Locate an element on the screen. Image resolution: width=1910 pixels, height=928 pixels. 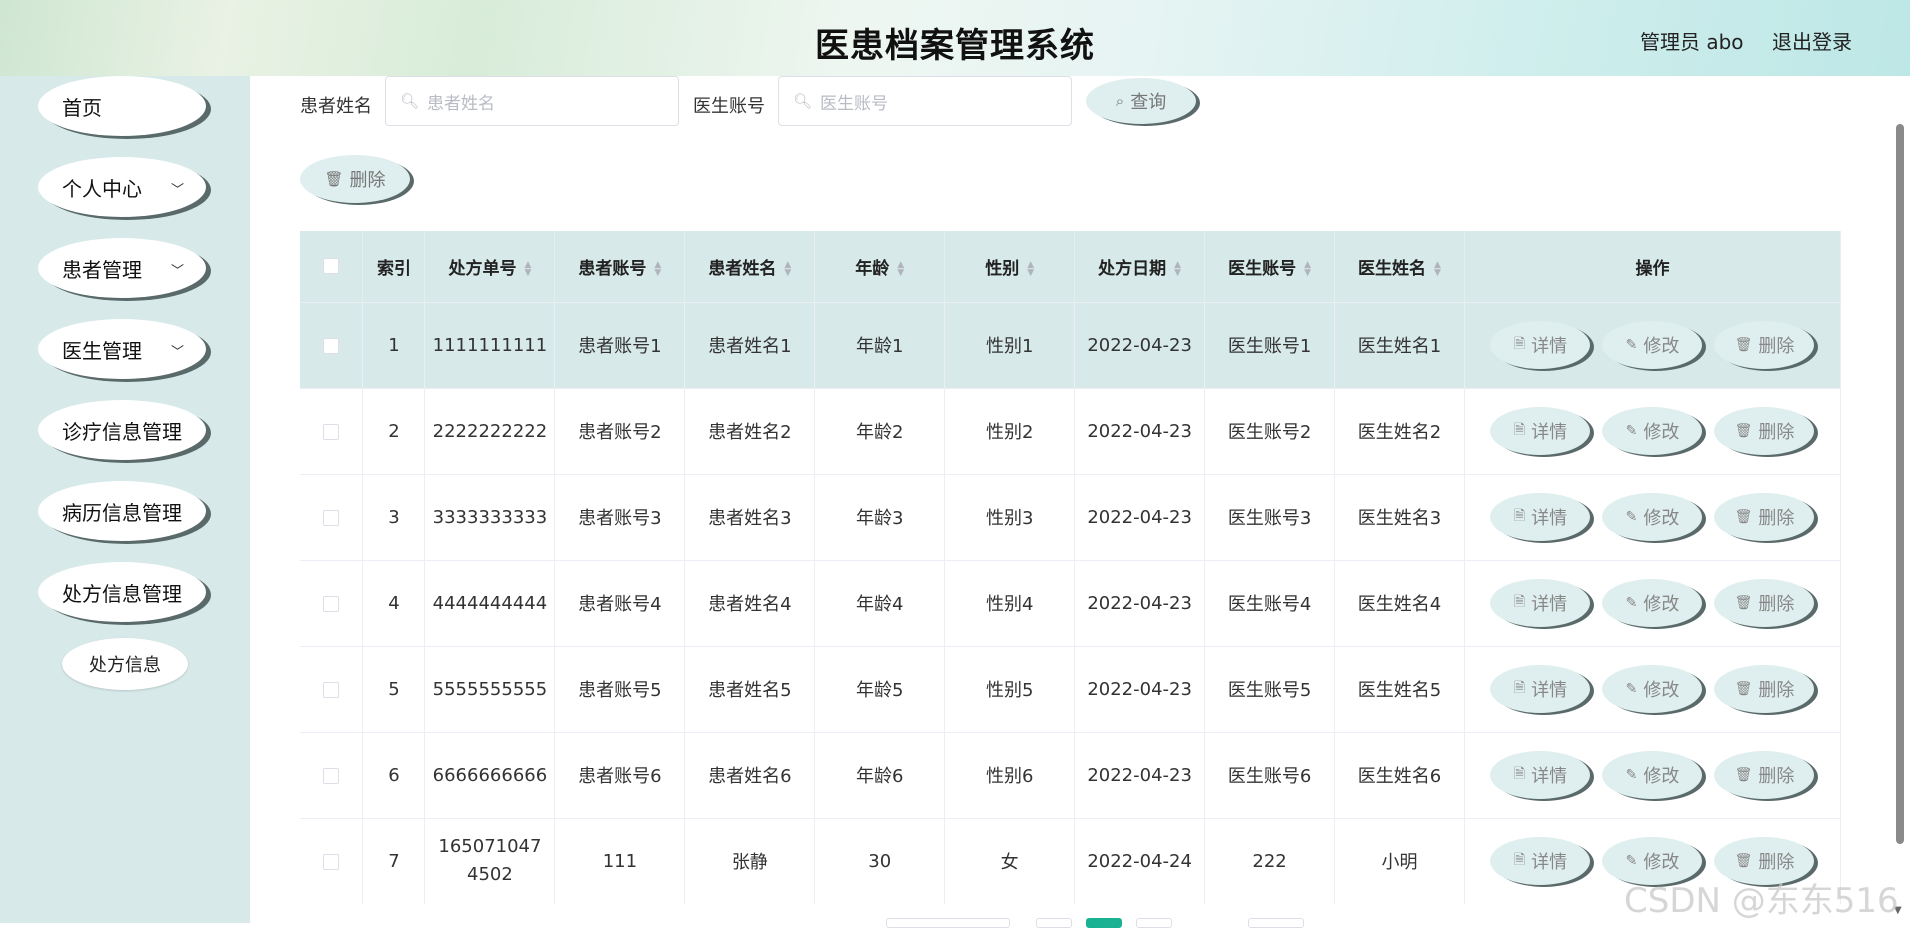
column-header-sortable: 处方单号 ▲ ▼ is located at coordinates (490, 266).